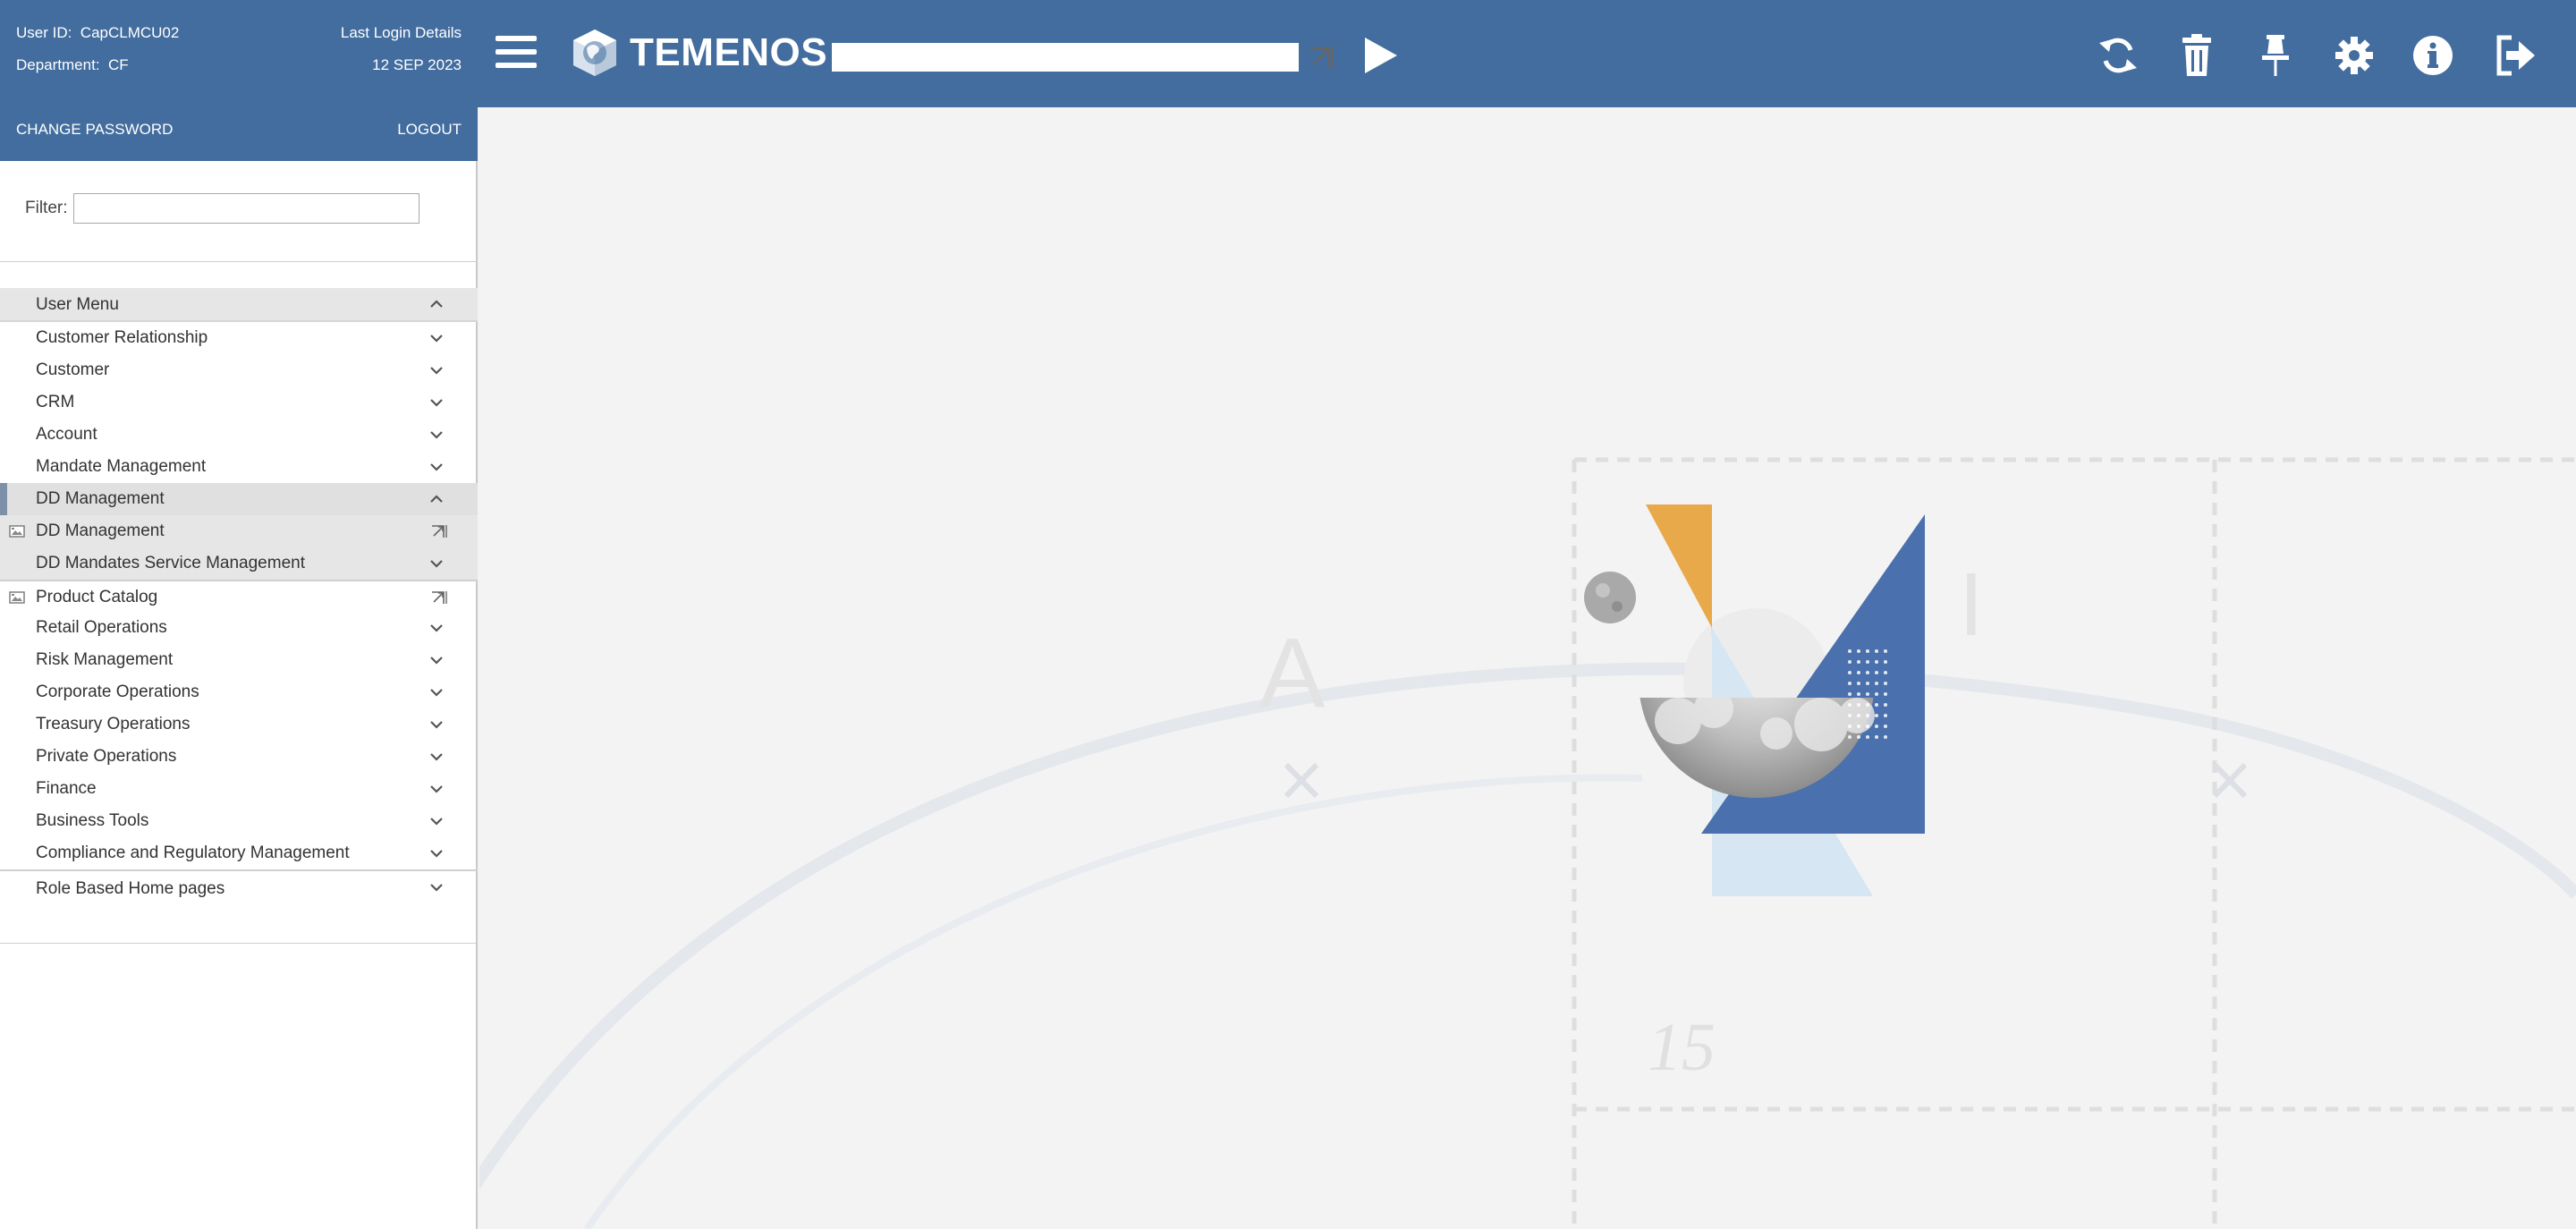 This screenshot has width=2576, height=1229. What do you see at coordinates (193, 852) in the screenshot?
I see `sidebar-item-label: Compliance and Regulatory Management` at bounding box center [193, 852].